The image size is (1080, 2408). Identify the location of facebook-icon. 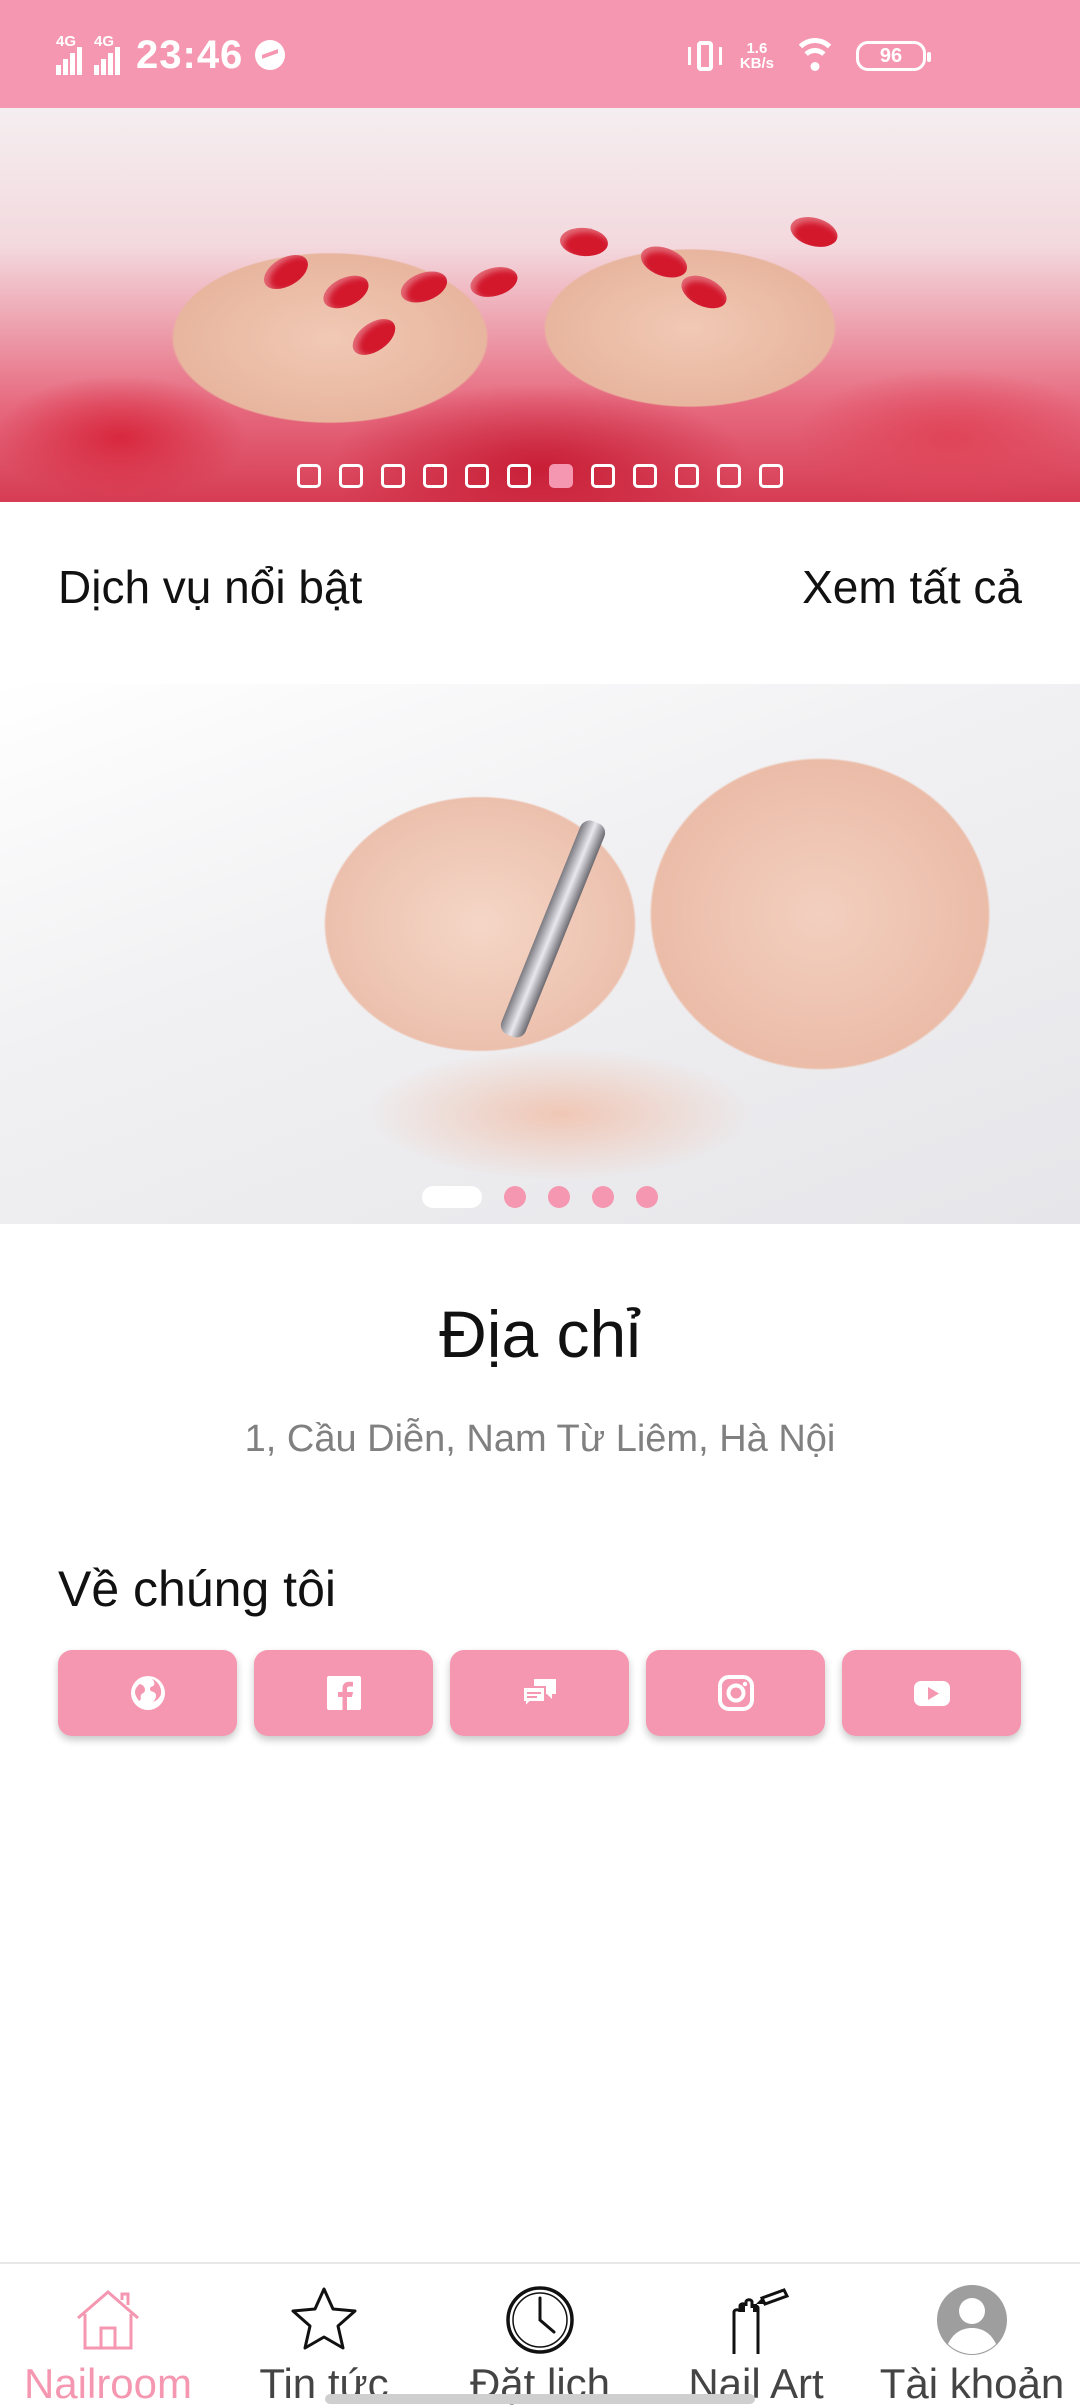
(343, 1693).